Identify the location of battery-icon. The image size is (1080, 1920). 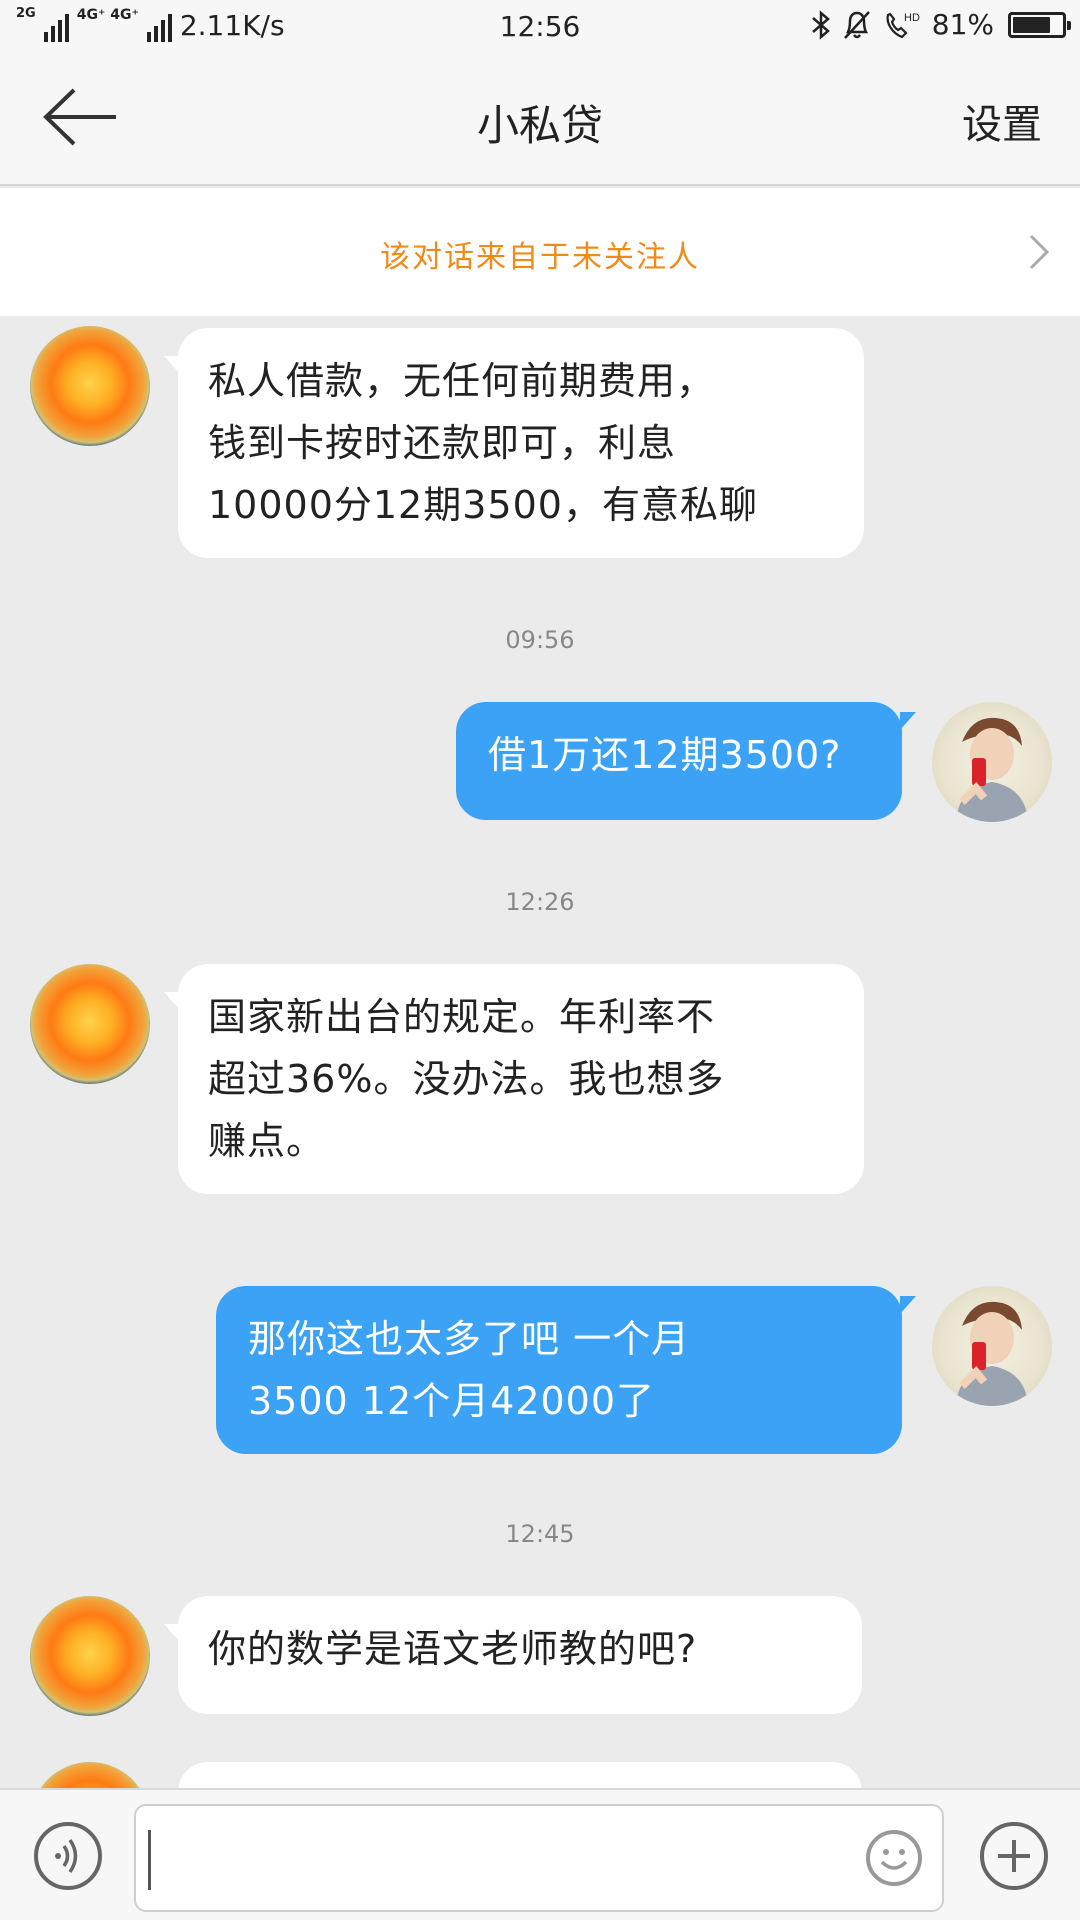
(1039, 24).